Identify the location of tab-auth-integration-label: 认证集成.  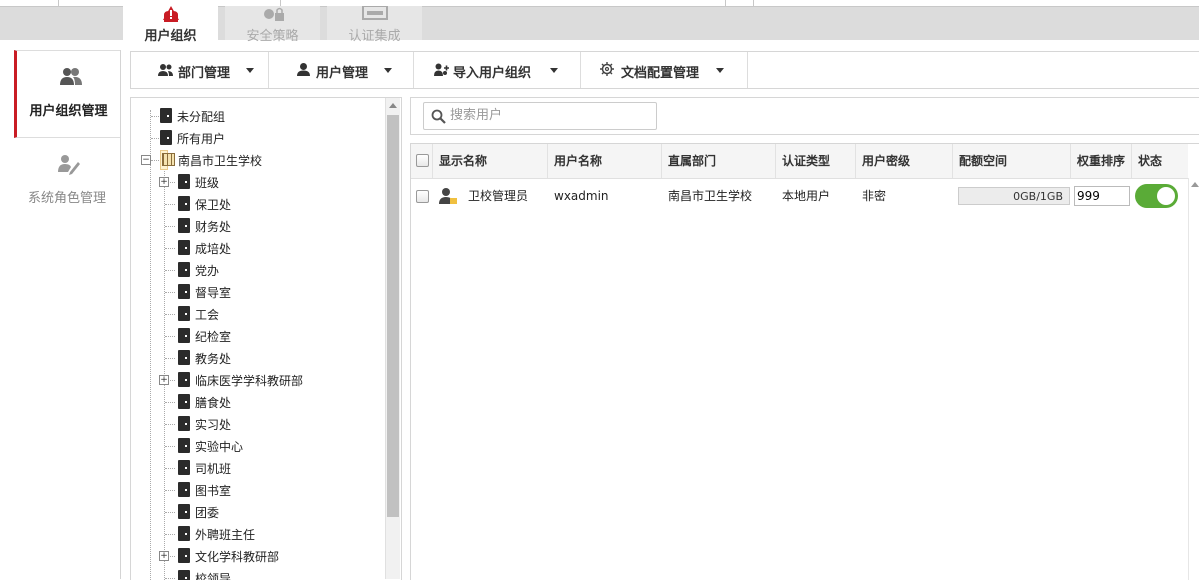
(374, 36).